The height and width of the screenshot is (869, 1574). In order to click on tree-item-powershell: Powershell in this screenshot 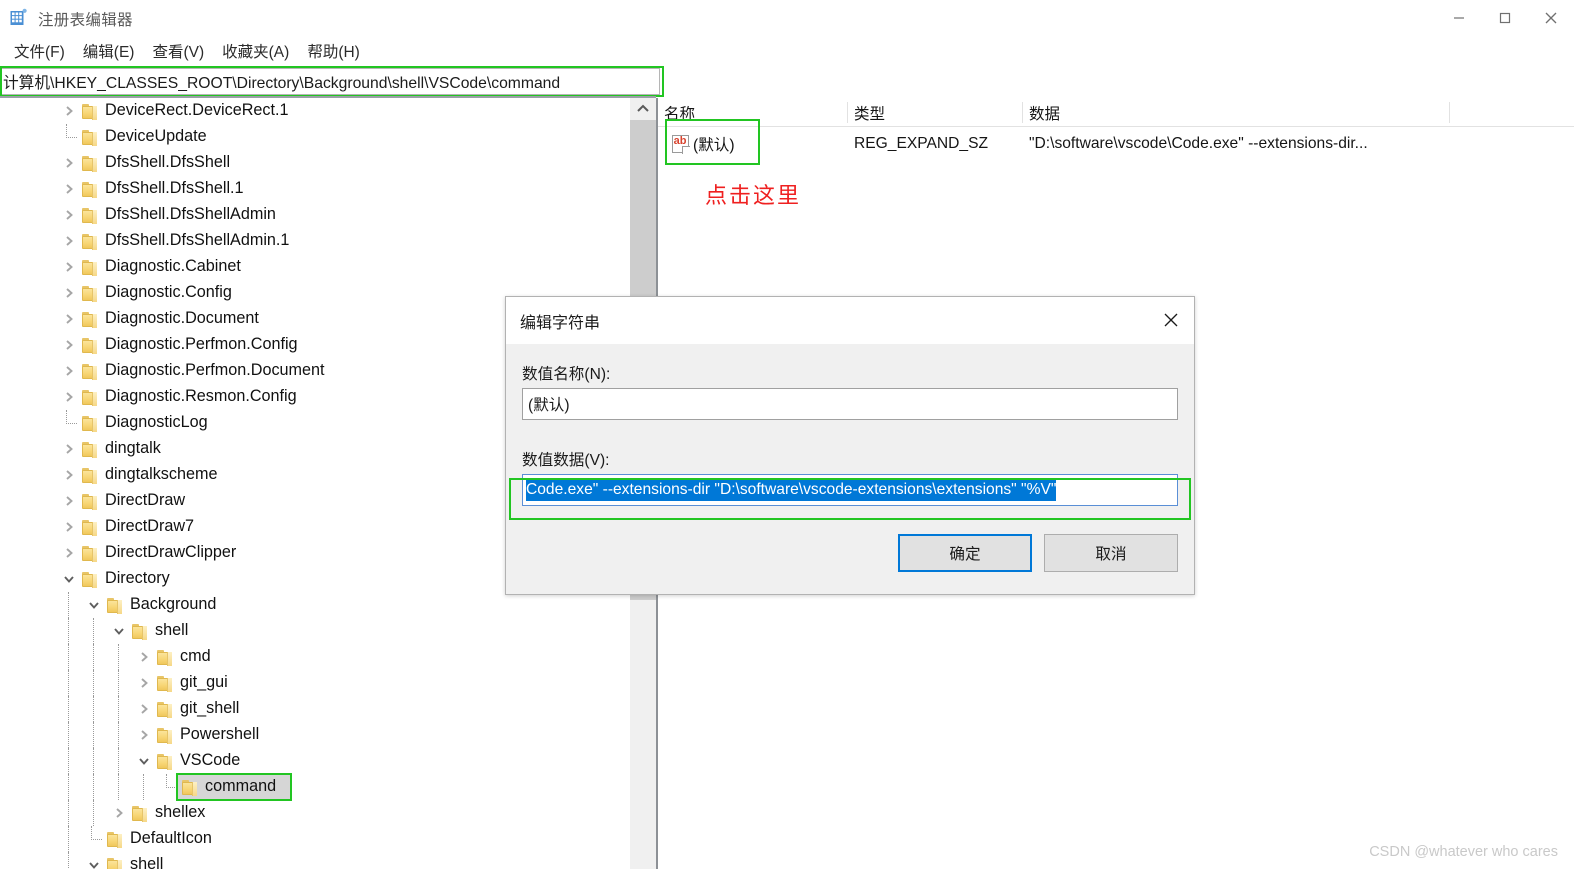, I will do `click(315, 735)`.